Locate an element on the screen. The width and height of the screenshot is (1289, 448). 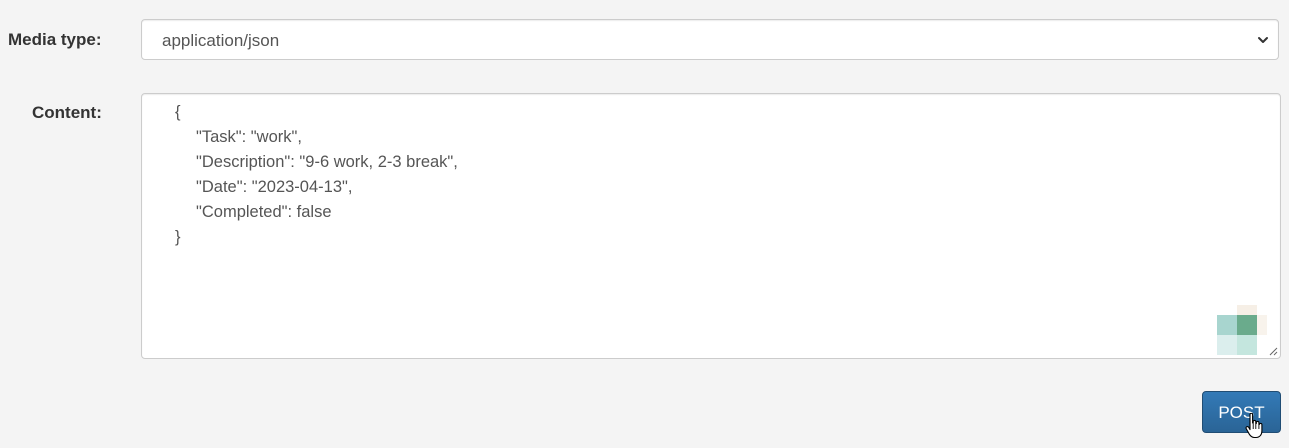
code-line: { is located at coordinates (178, 112).